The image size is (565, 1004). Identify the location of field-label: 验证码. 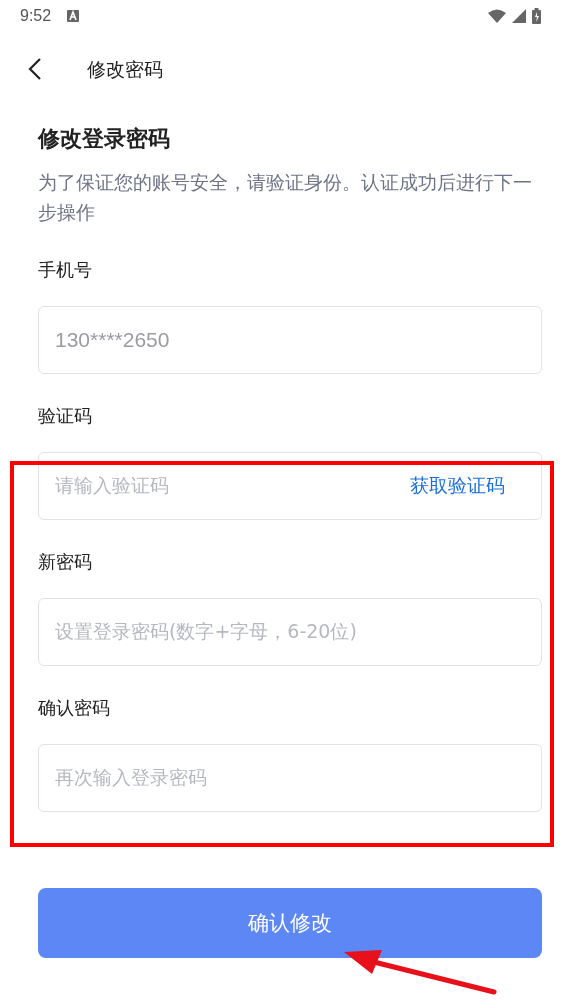
(65, 416).